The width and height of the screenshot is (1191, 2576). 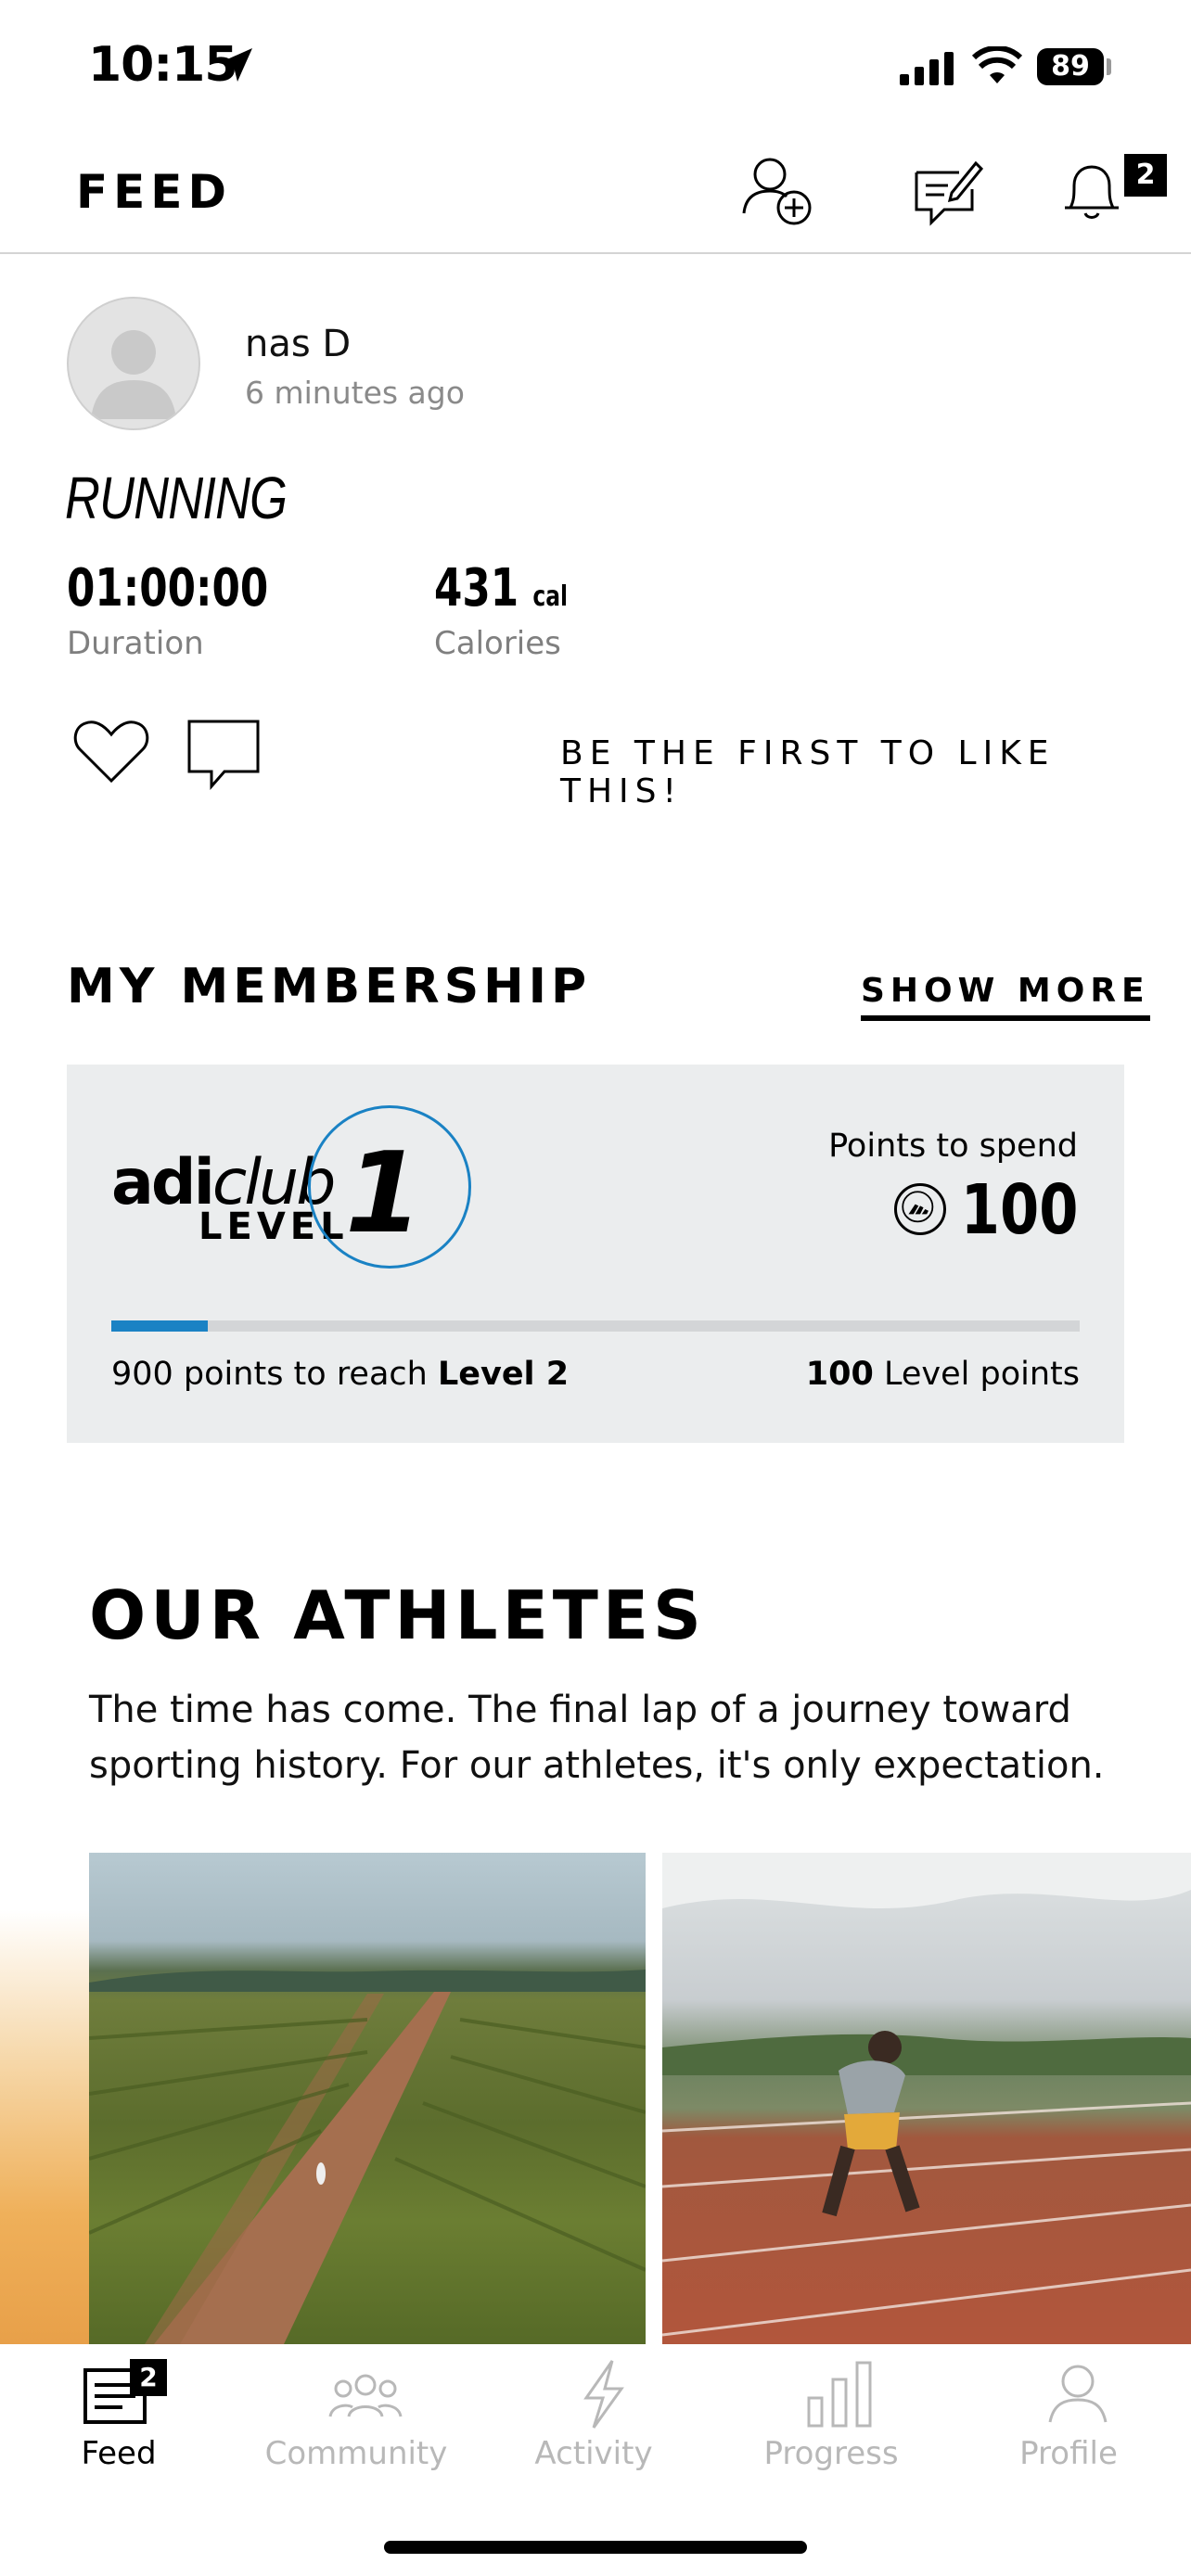 What do you see at coordinates (550, 596) in the screenshot?
I see `calories-unit: cal` at bounding box center [550, 596].